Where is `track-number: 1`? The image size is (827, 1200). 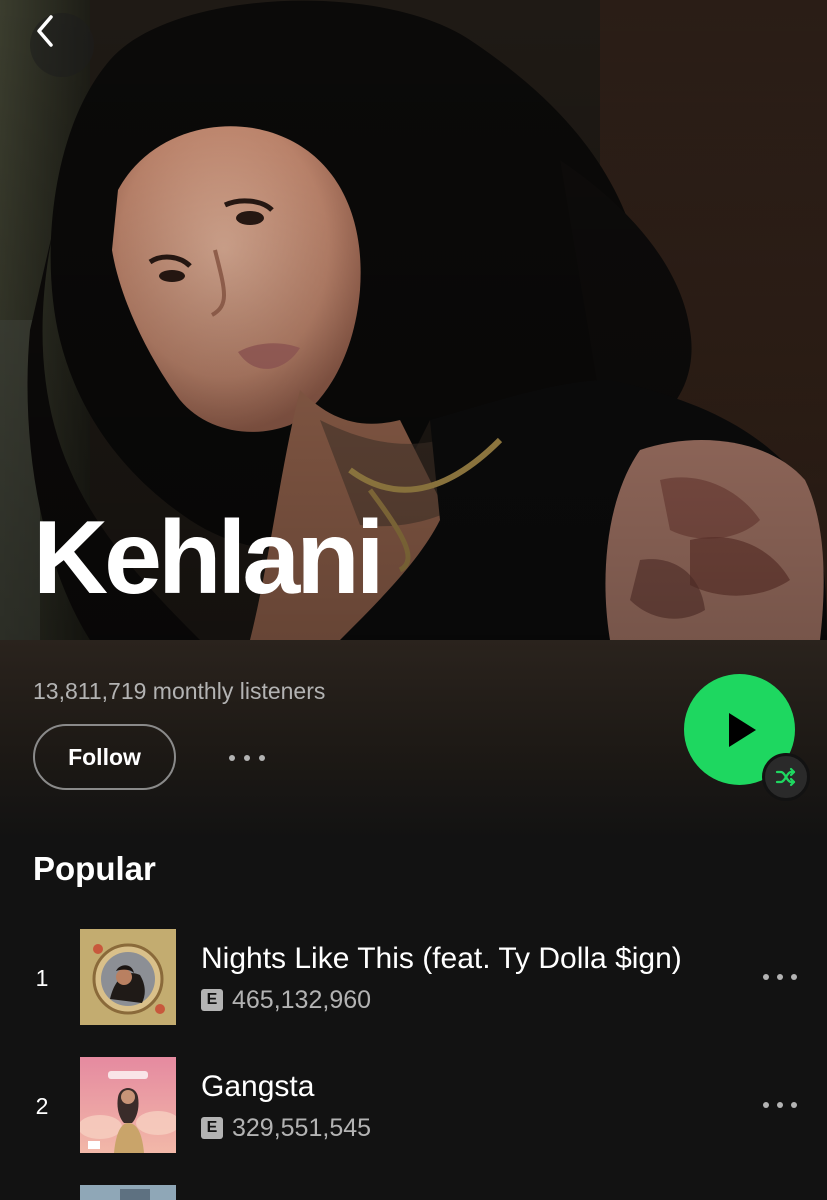
track-number: 1 is located at coordinates (42, 978).